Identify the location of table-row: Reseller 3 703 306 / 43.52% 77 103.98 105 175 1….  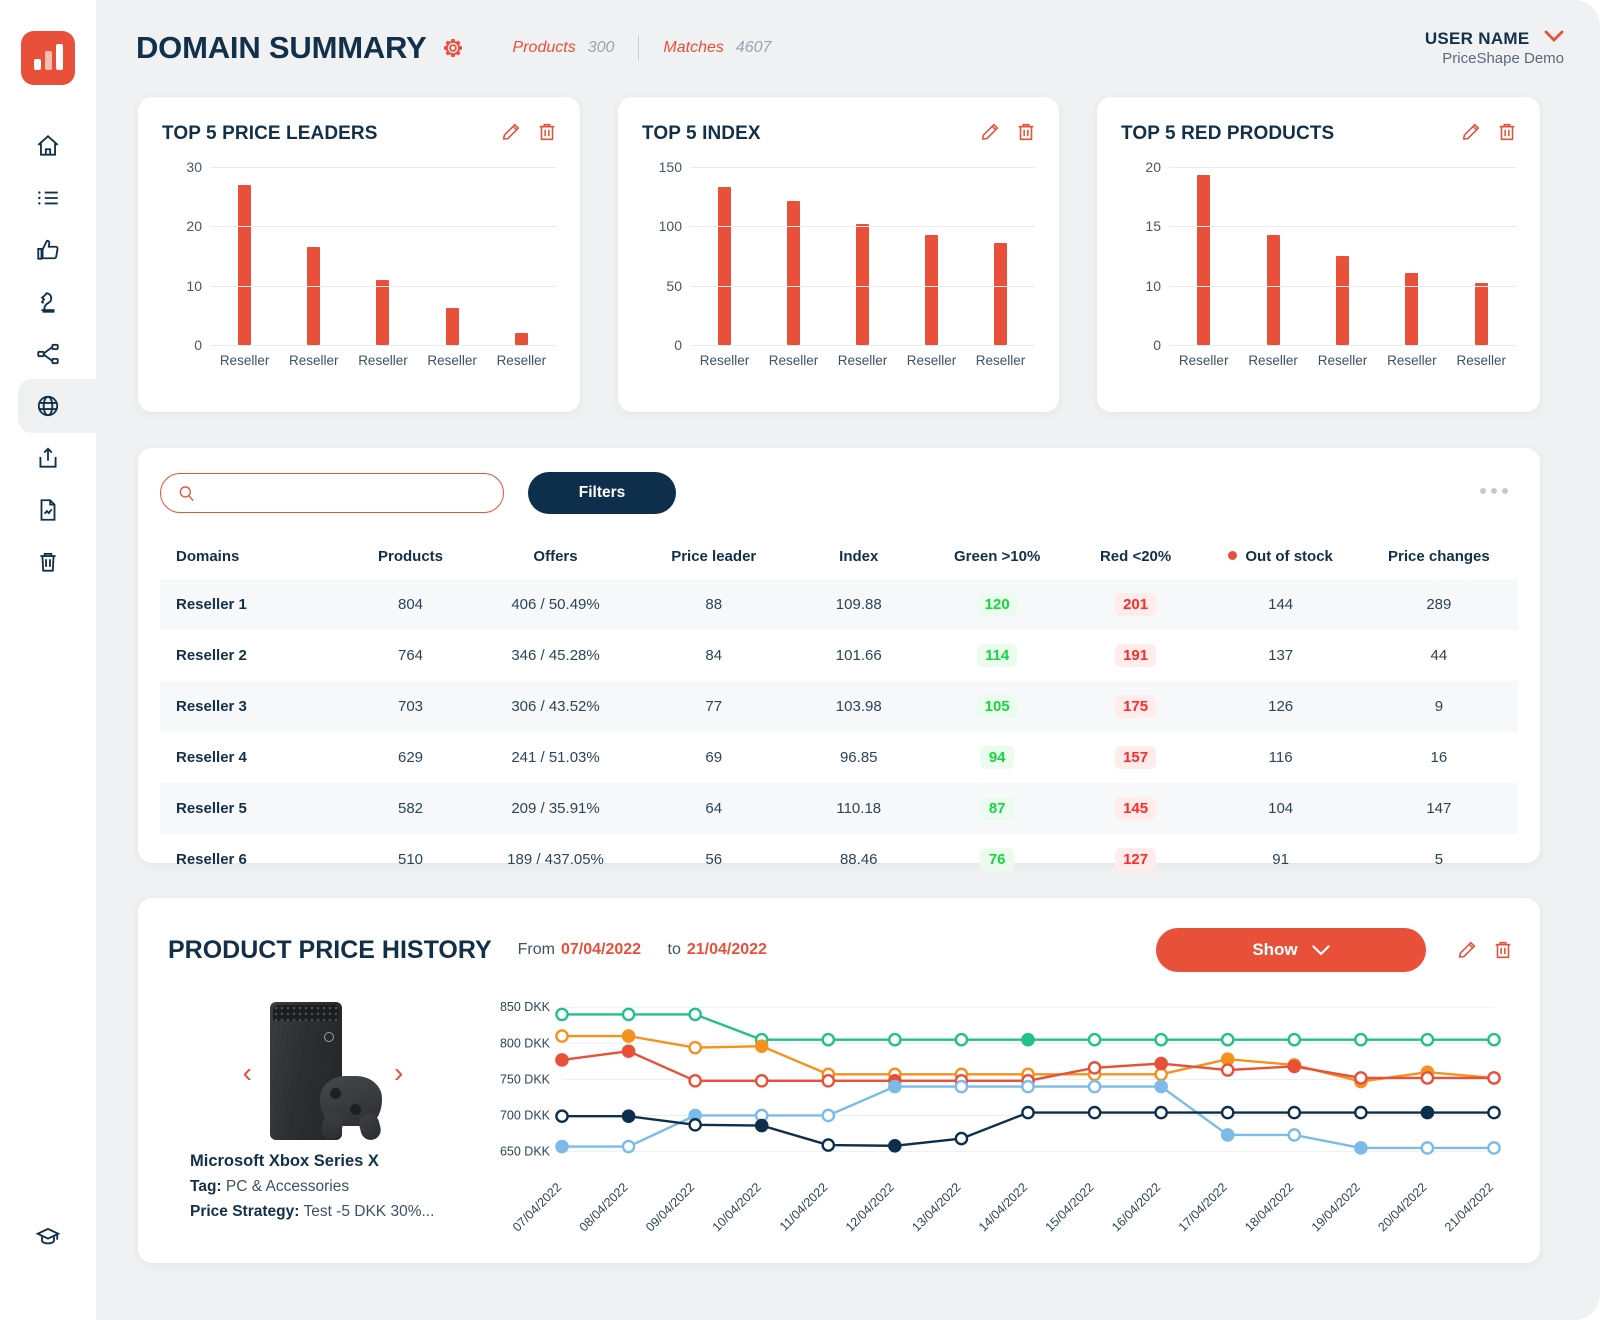
(839, 706).